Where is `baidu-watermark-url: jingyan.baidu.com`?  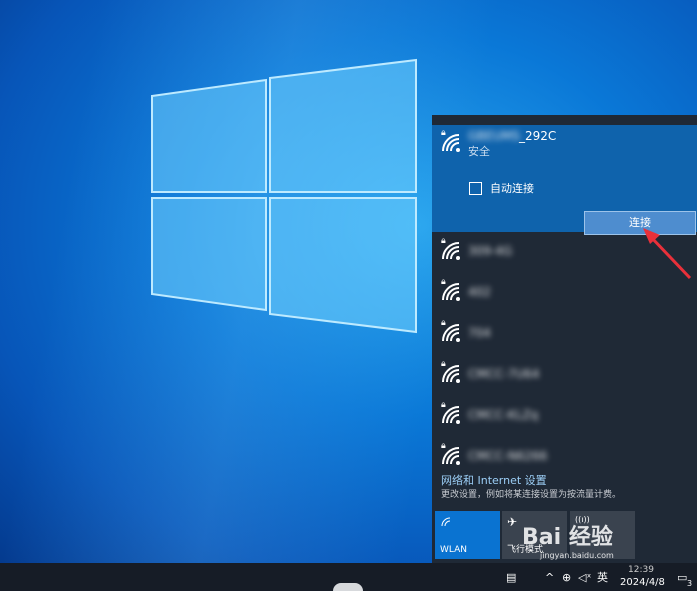
baidu-watermark-url: jingyan.baidu.com is located at coordinates (577, 555).